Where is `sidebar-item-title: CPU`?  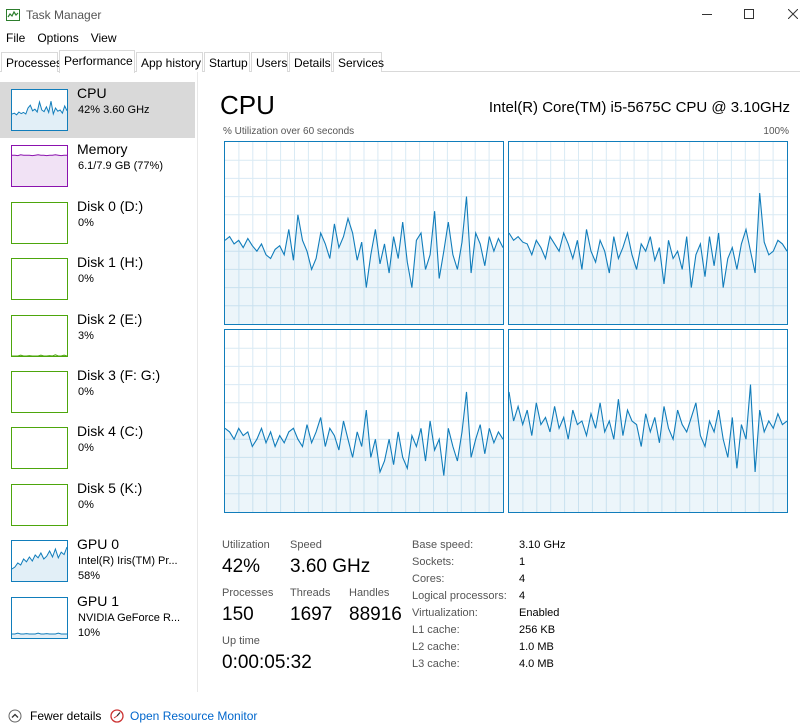
sidebar-item-title: CPU is located at coordinates (92, 93).